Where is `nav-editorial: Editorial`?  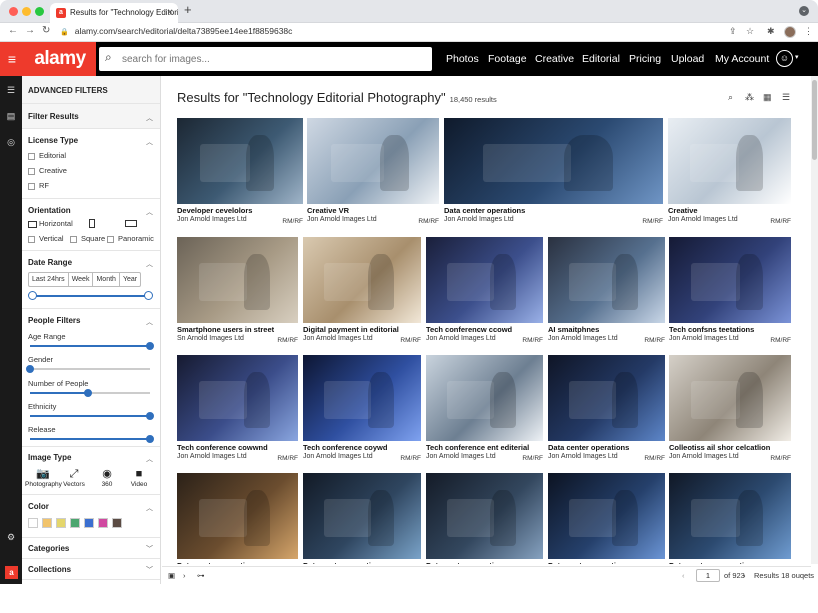 nav-editorial: Editorial is located at coordinates (601, 59).